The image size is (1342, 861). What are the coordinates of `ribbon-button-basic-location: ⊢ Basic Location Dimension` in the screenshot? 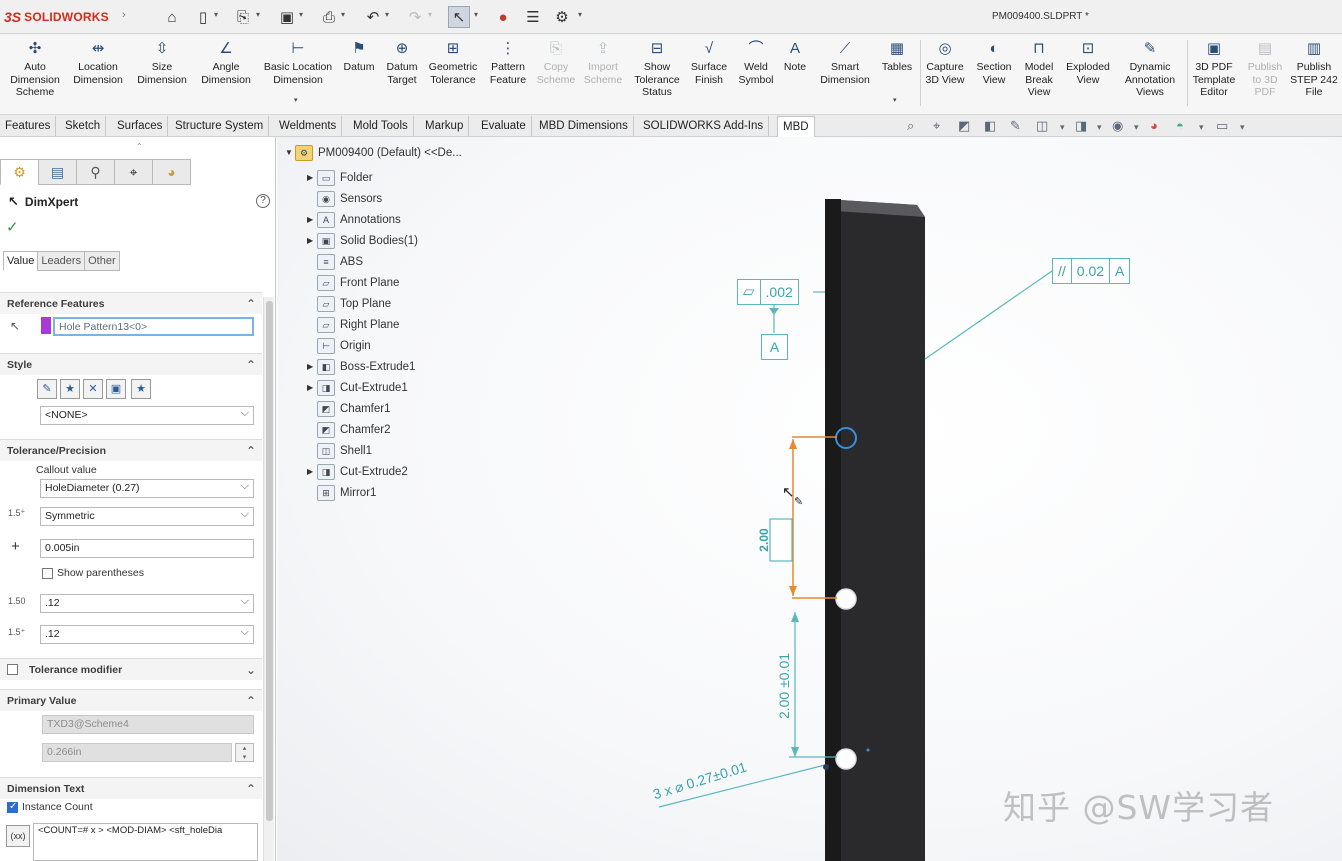 It's located at (298, 62).